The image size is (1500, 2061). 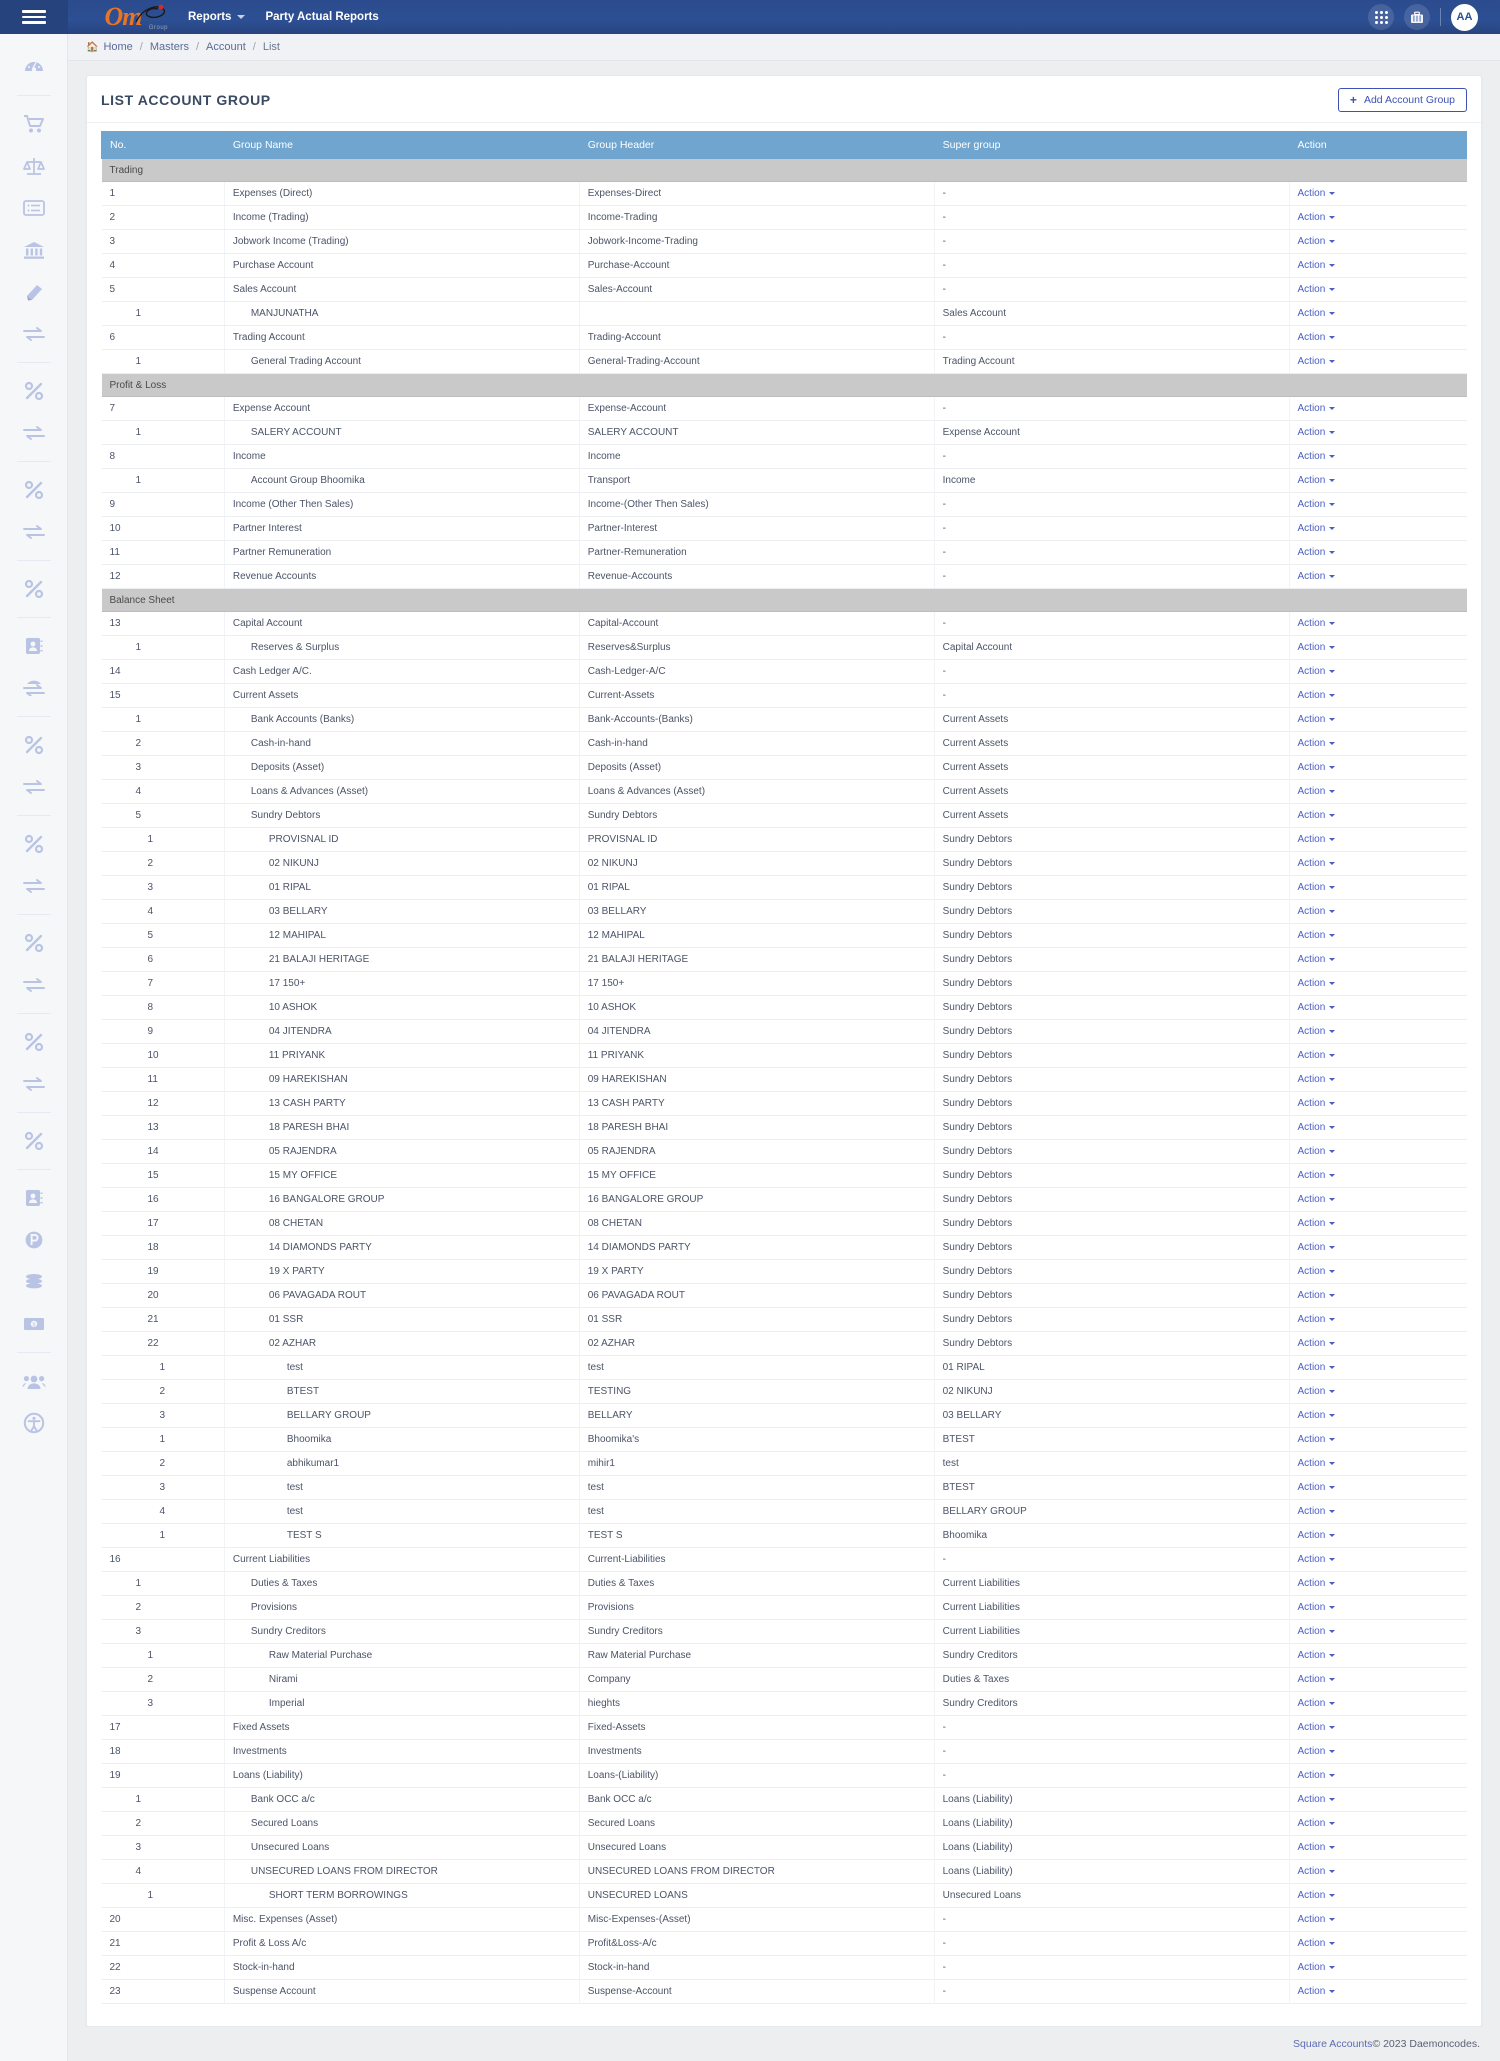 I want to click on sidebar-item-bank, so click(x=34, y=250).